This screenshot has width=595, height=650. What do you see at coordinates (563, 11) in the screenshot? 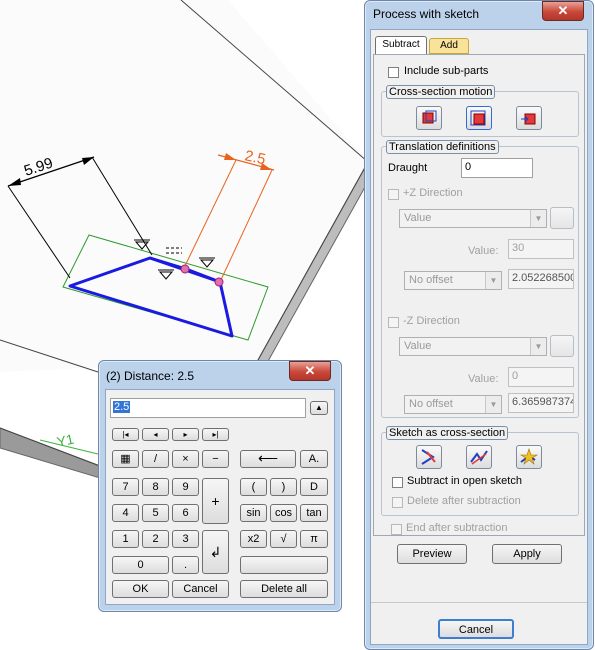
I see `close-button: ✕` at bounding box center [563, 11].